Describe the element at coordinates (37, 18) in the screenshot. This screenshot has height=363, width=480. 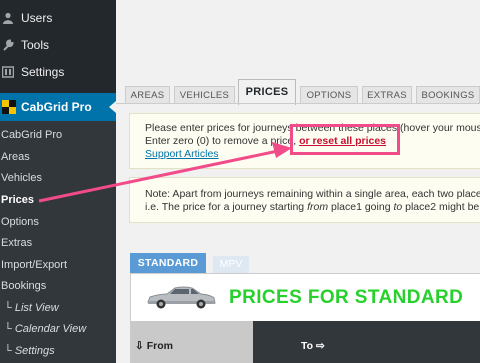
I see `menu-users-label: Users` at that location.